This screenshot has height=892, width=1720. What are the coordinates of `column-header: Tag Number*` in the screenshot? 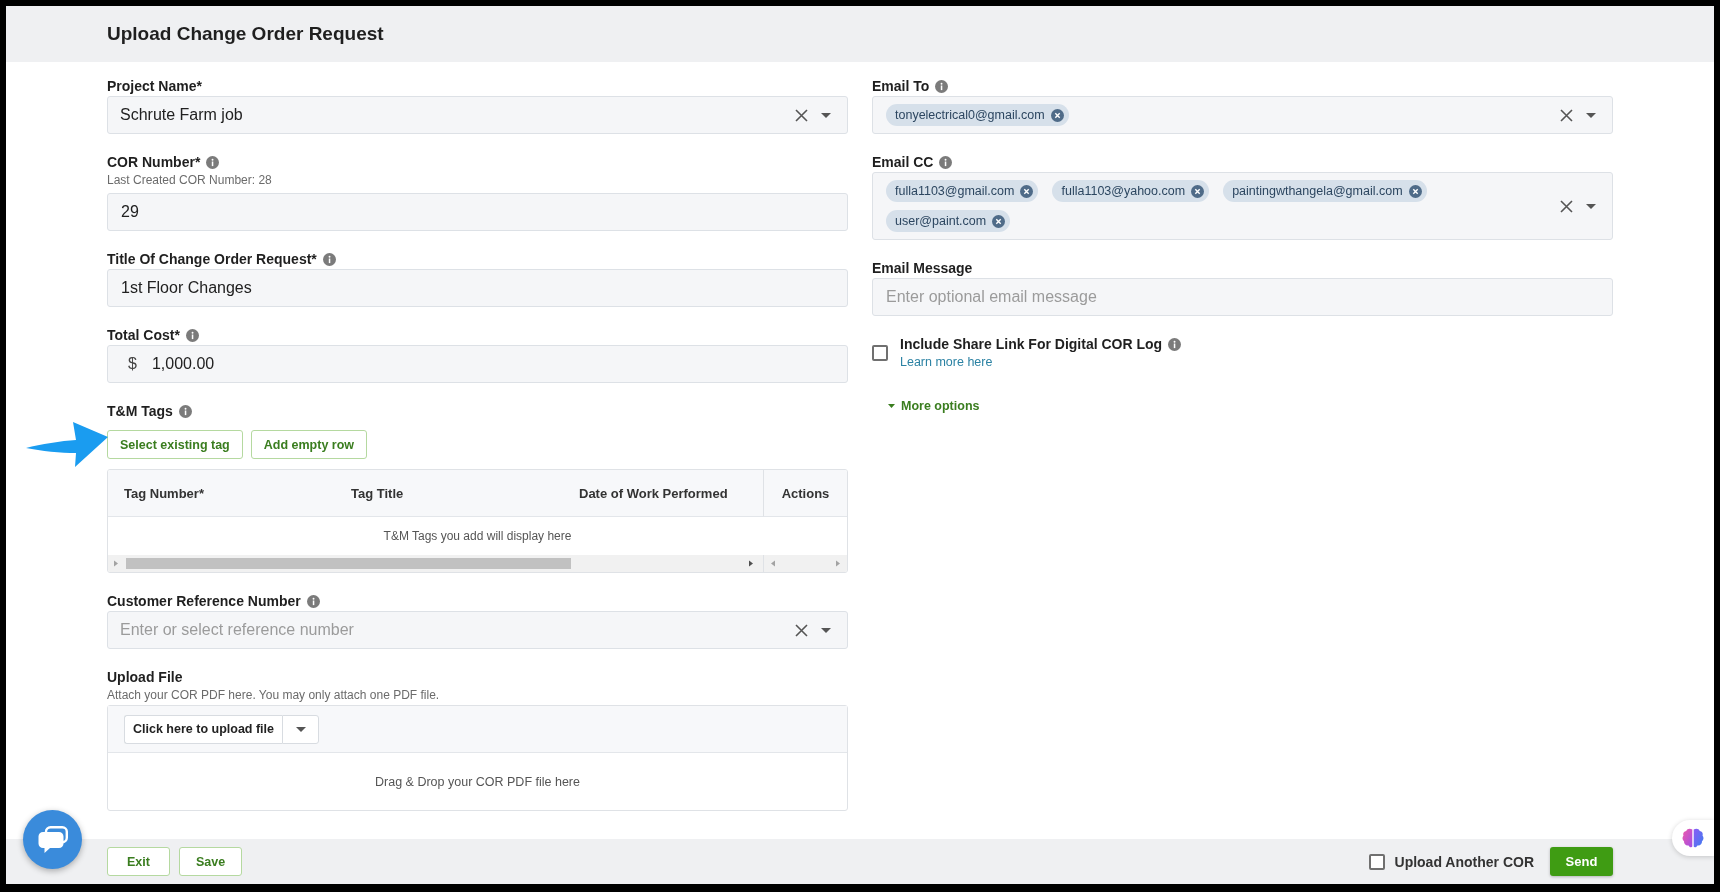 It's located at (164, 493).